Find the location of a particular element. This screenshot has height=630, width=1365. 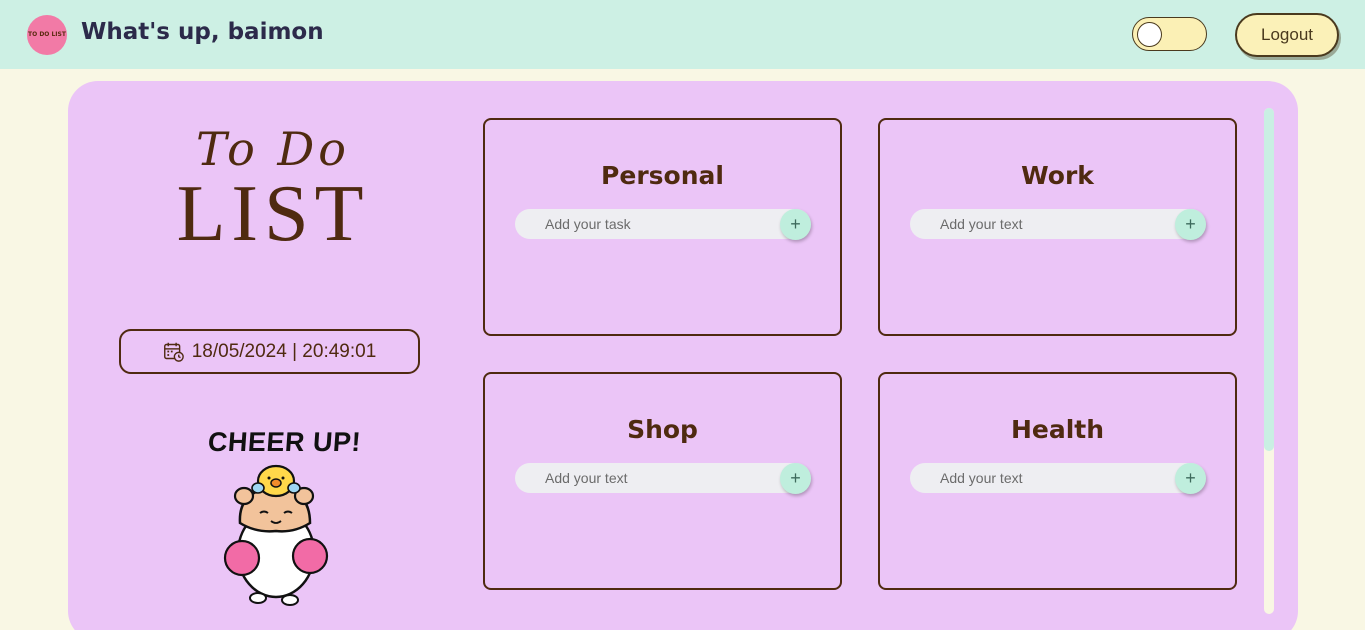

calendar-clock-icon is located at coordinates (173, 352).